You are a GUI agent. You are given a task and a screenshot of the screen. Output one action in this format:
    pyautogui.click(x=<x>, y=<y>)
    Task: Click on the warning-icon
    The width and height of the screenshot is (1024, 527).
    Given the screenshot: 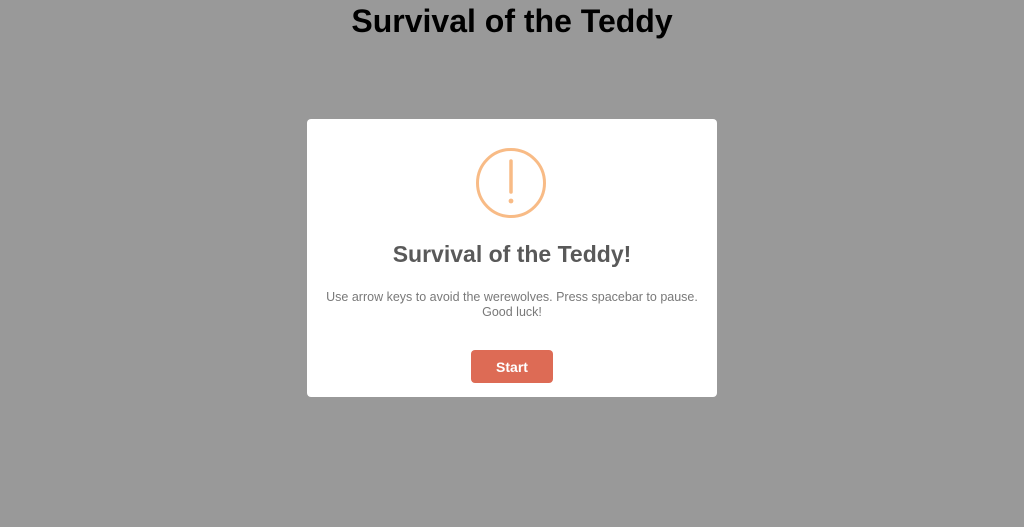 What is the action you would take?
    pyautogui.click(x=511, y=183)
    